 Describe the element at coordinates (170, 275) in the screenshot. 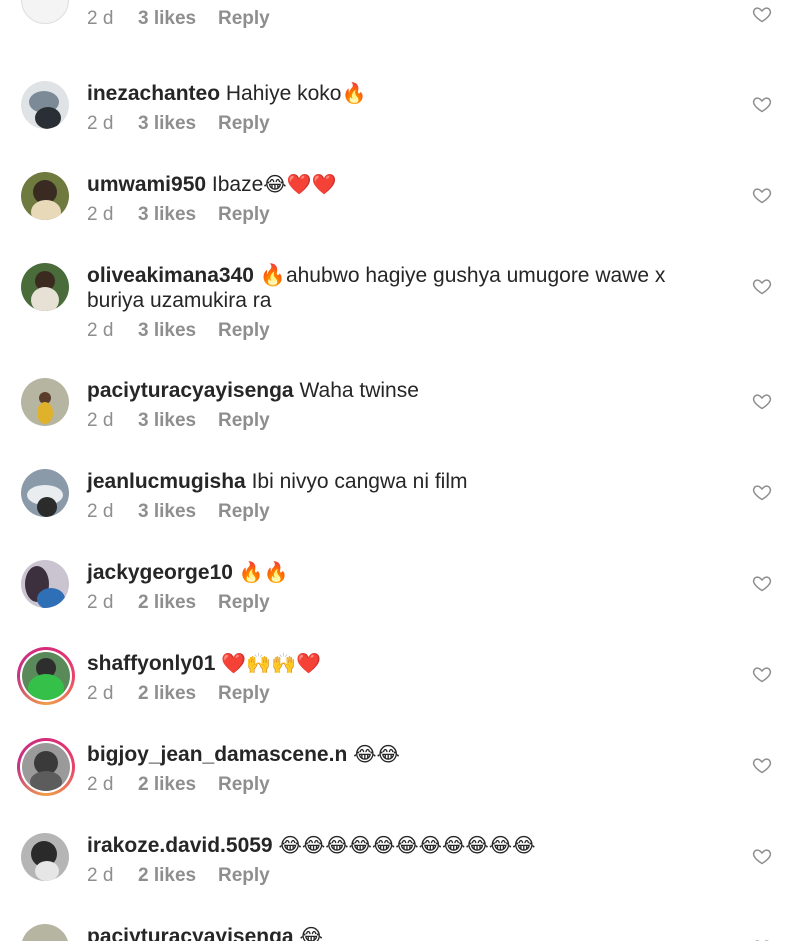

I see `comment-username: oliveakimana340` at that location.